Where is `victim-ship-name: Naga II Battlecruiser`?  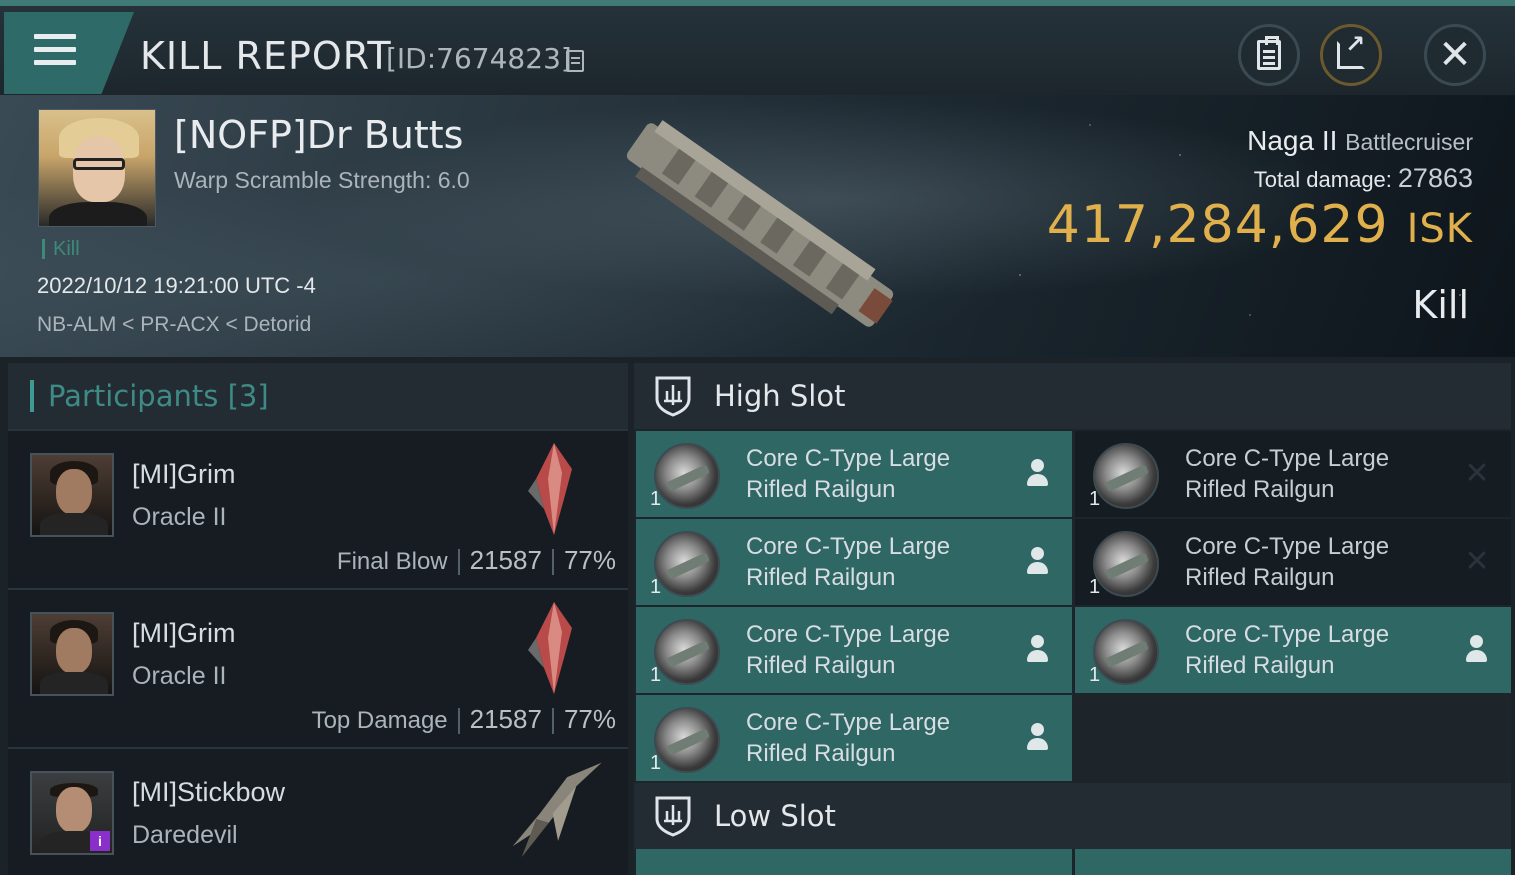 victim-ship-name: Naga II Battlecruiser is located at coordinates (1360, 141).